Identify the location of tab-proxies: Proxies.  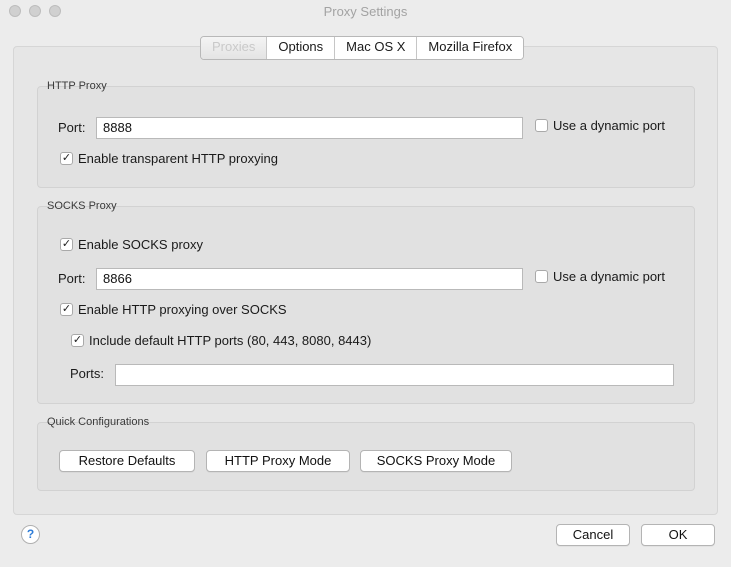
(234, 48).